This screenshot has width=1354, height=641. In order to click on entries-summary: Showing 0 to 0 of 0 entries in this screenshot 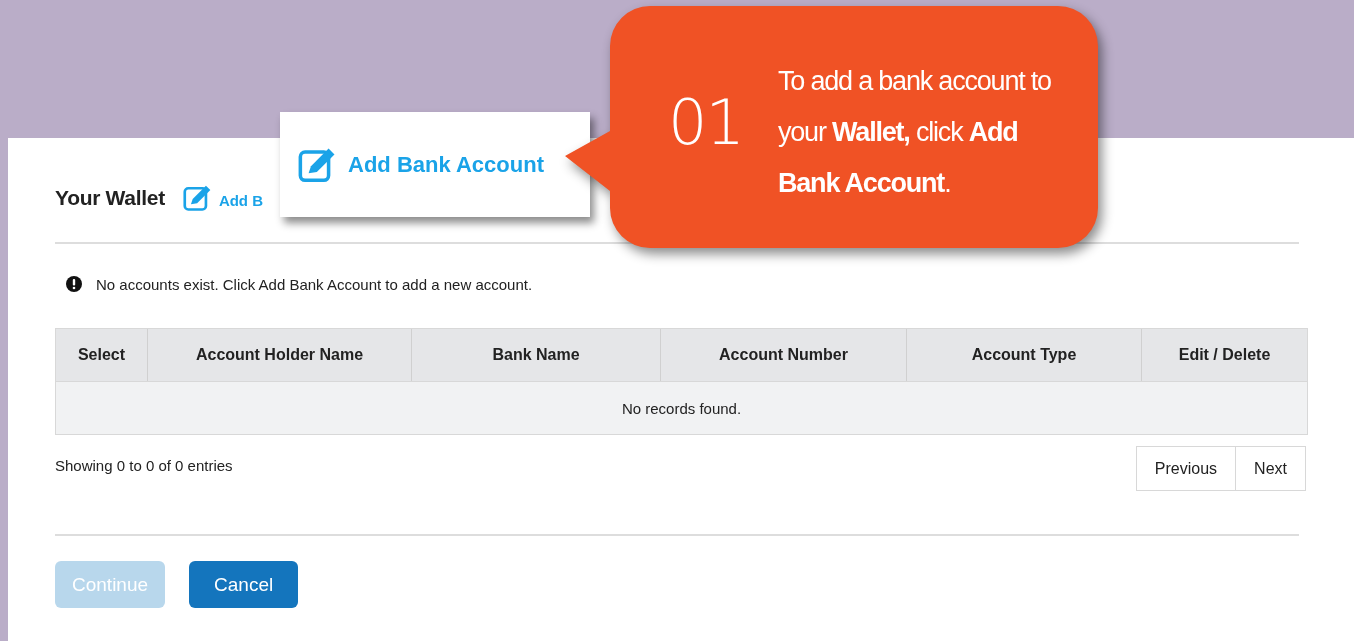, I will do `click(144, 465)`.